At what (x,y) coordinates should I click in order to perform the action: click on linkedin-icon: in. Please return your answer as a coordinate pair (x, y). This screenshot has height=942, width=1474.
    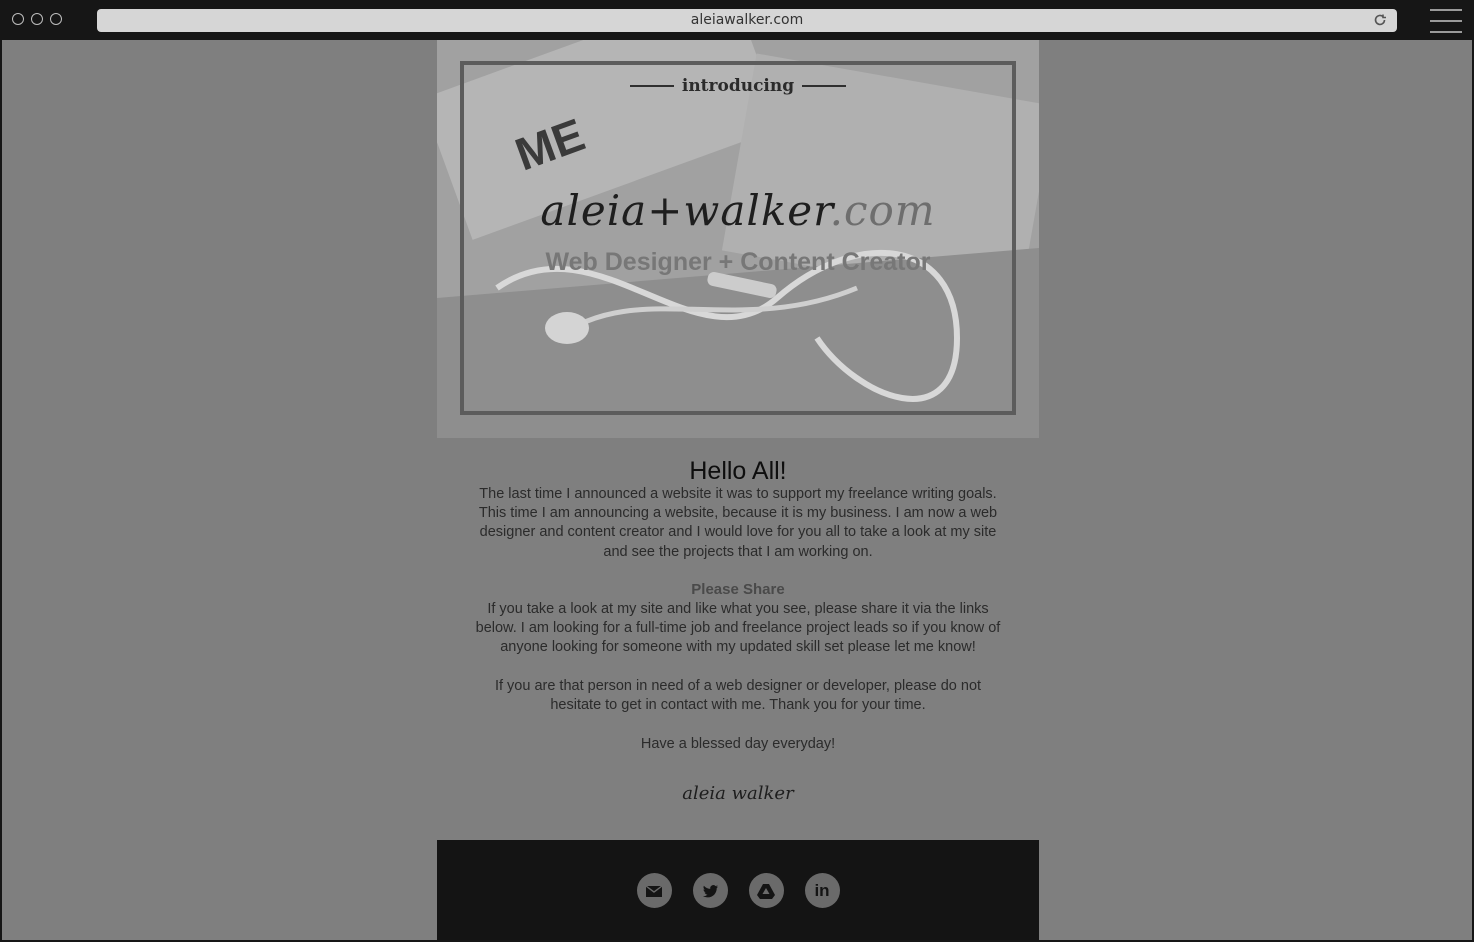
    Looking at the image, I should click on (822, 890).